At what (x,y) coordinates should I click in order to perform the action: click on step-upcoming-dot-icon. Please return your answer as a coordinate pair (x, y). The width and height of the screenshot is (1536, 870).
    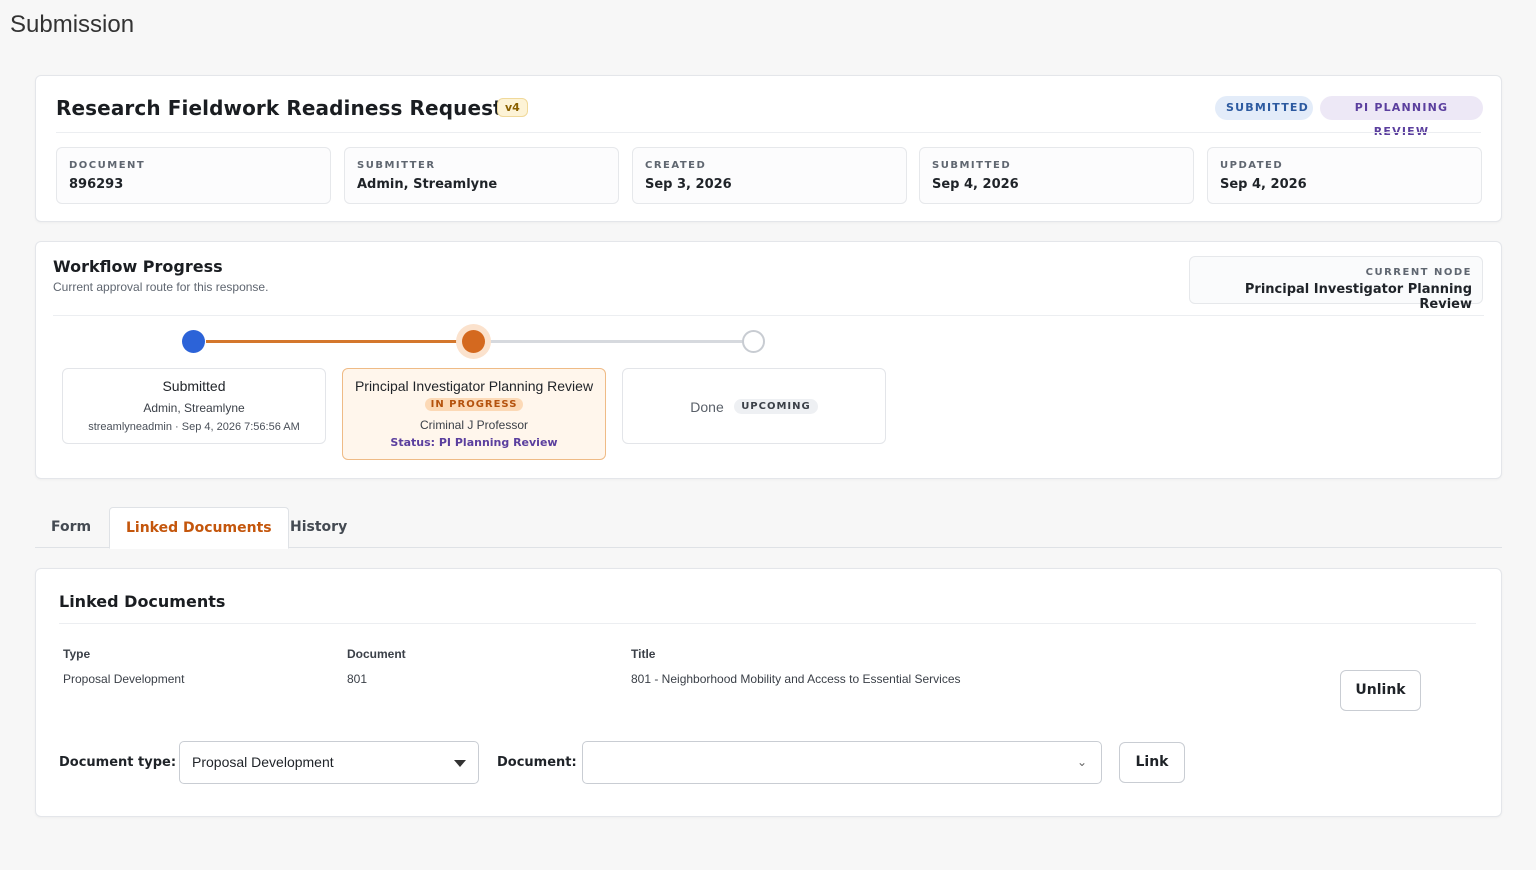
    Looking at the image, I should click on (753, 341).